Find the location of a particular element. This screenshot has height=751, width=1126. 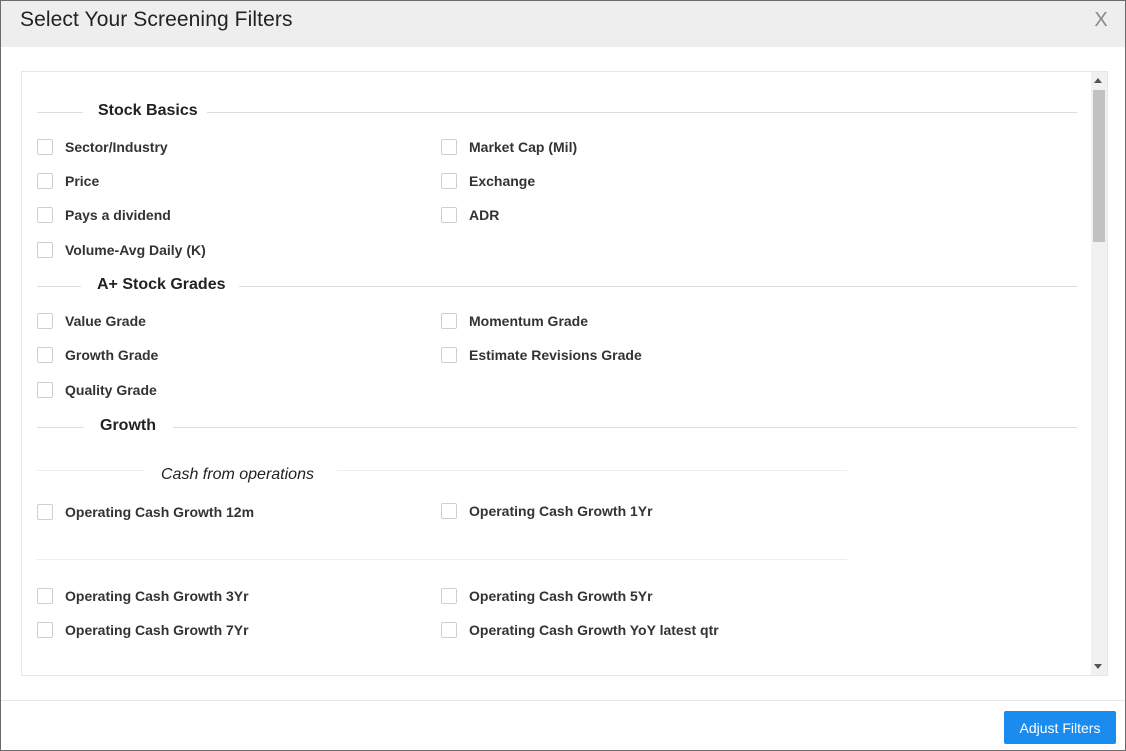

filter-label: Operating Cash Growth 5Yr is located at coordinates (561, 596).